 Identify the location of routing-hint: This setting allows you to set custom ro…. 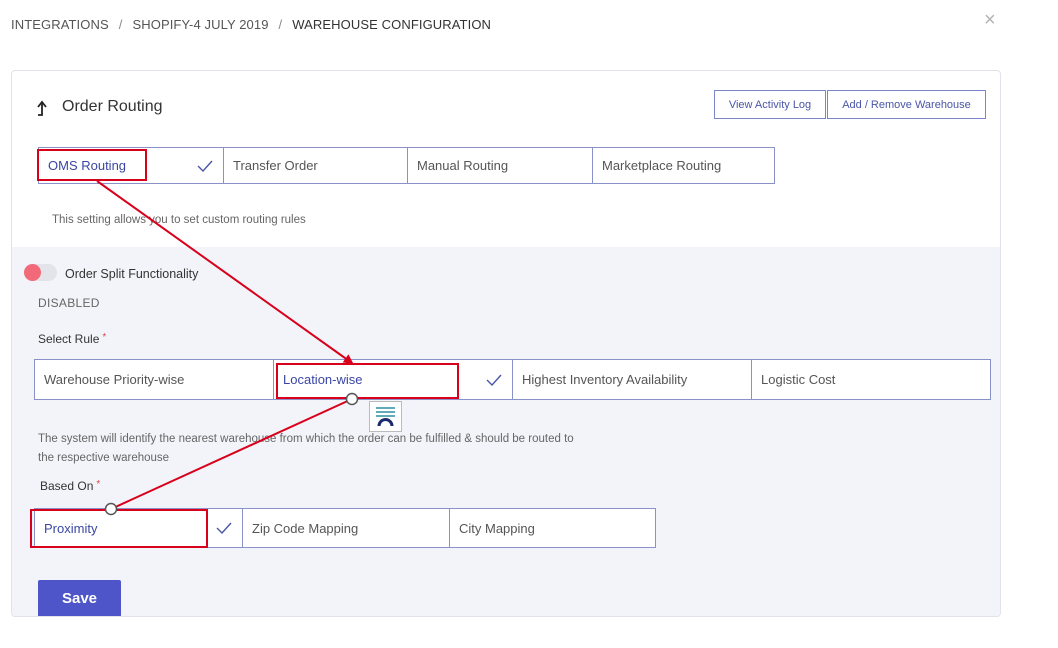
(179, 220).